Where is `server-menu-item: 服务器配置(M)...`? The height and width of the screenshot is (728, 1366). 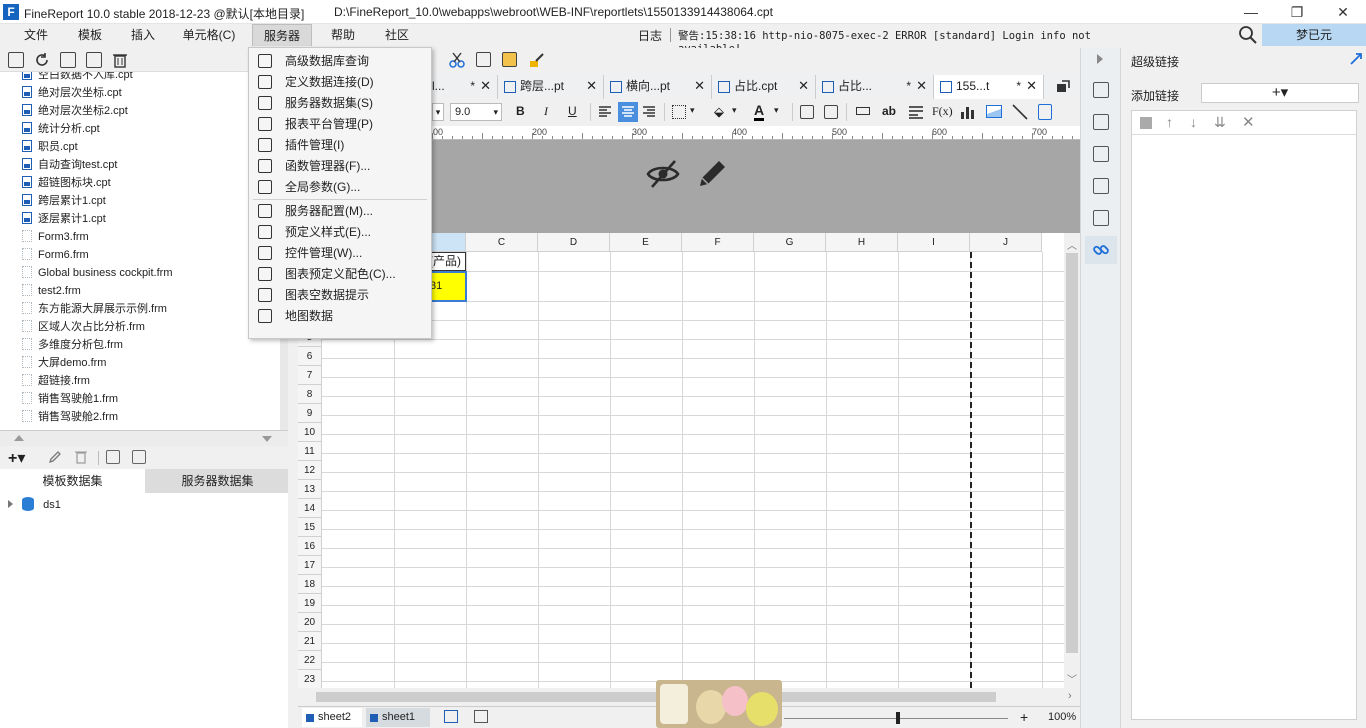
server-menu-item: 服务器配置(M)... is located at coordinates (340, 211).